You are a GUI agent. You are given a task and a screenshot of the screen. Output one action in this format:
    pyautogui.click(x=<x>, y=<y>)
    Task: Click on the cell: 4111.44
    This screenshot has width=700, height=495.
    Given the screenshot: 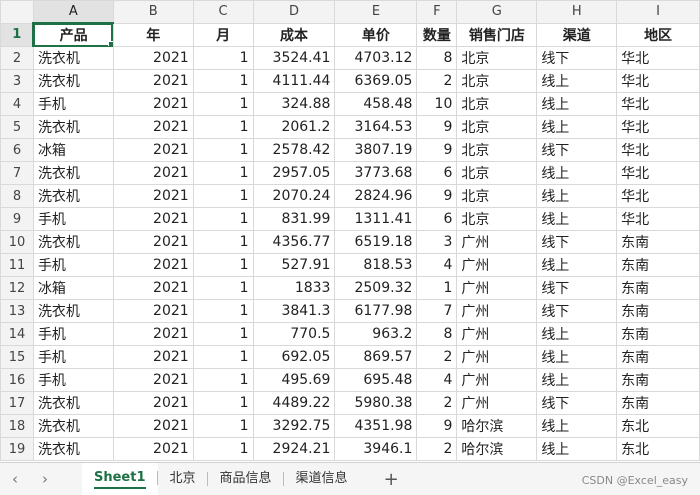 What is the action you would take?
    pyautogui.click(x=294, y=81)
    